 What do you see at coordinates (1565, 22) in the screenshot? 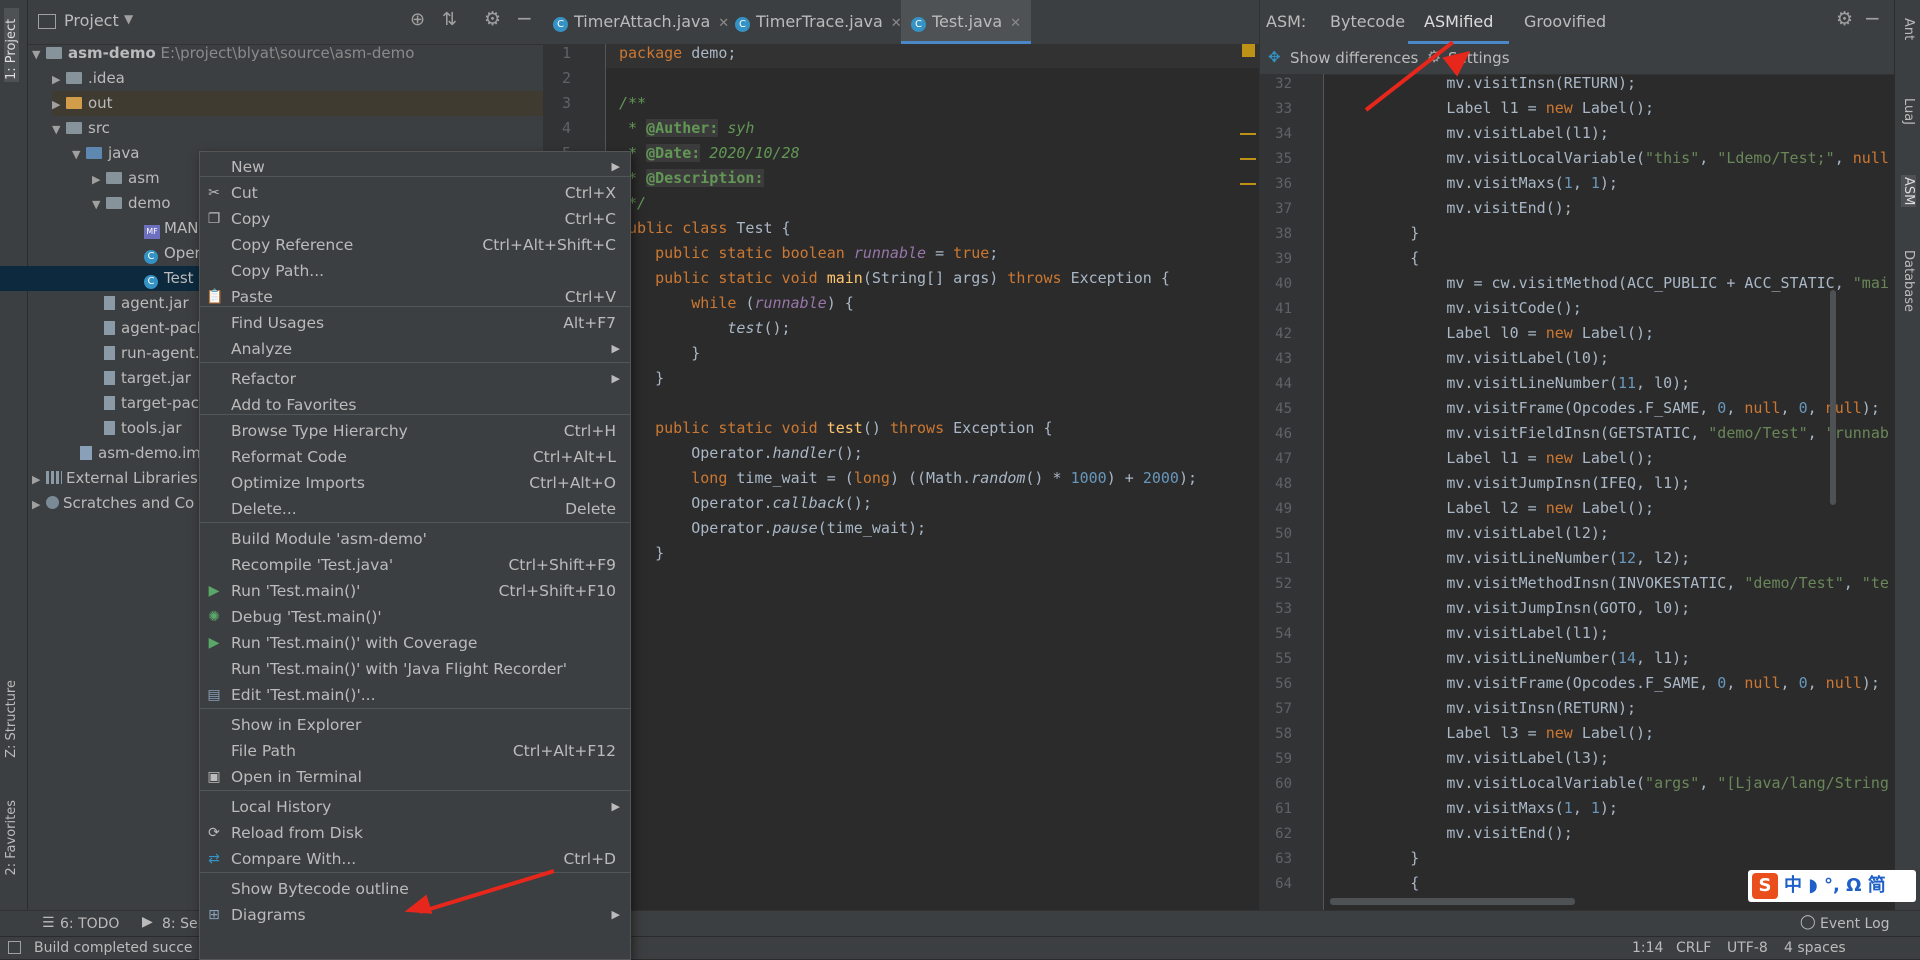
I see `tab-groovified: Groovified` at bounding box center [1565, 22].